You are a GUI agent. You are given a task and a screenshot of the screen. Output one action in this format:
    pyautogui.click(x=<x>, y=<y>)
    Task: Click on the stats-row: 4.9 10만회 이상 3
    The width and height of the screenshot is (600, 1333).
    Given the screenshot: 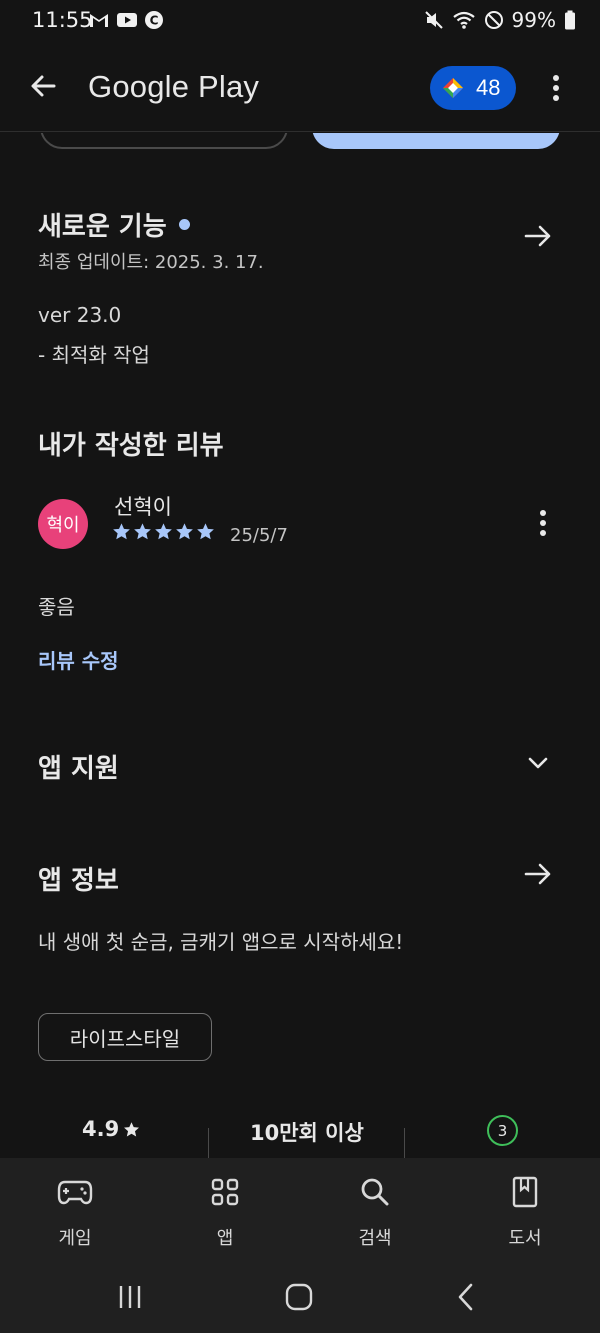 What is the action you would take?
    pyautogui.click(x=300, y=1129)
    